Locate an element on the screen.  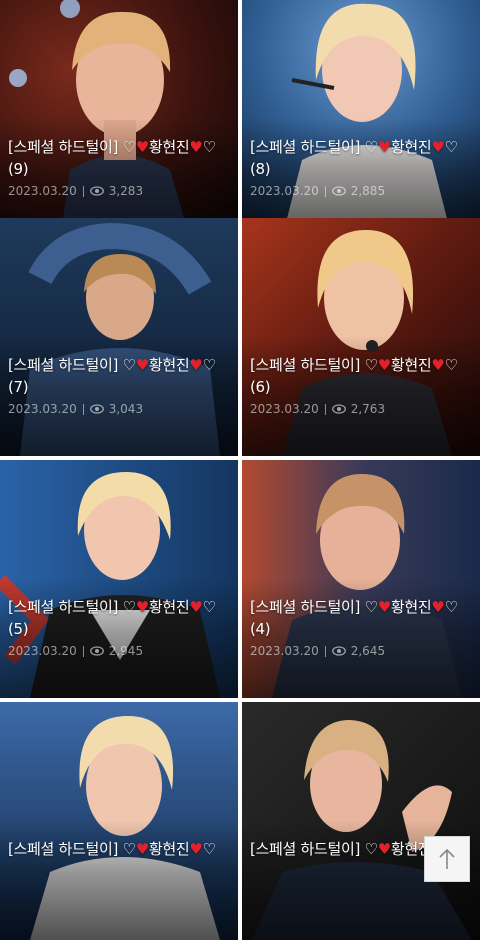
post-title: [스페셜 하드털이] ♡♥황현진♥♡ (9) is located at coordinates (112, 158).